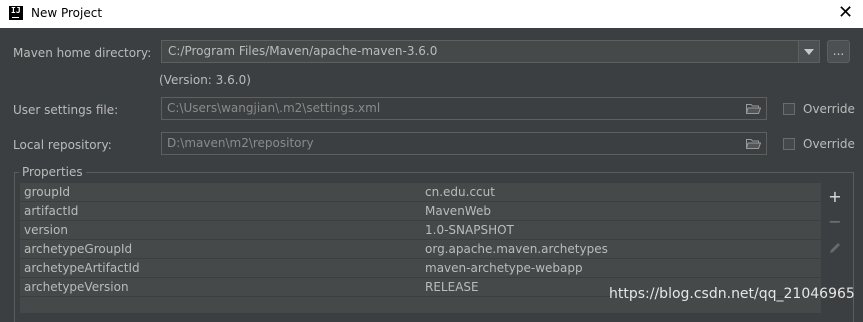 This screenshot has width=863, height=322. What do you see at coordinates (66, 110) in the screenshot?
I see `user-settings-label: User settings file:` at bounding box center [66, 110].